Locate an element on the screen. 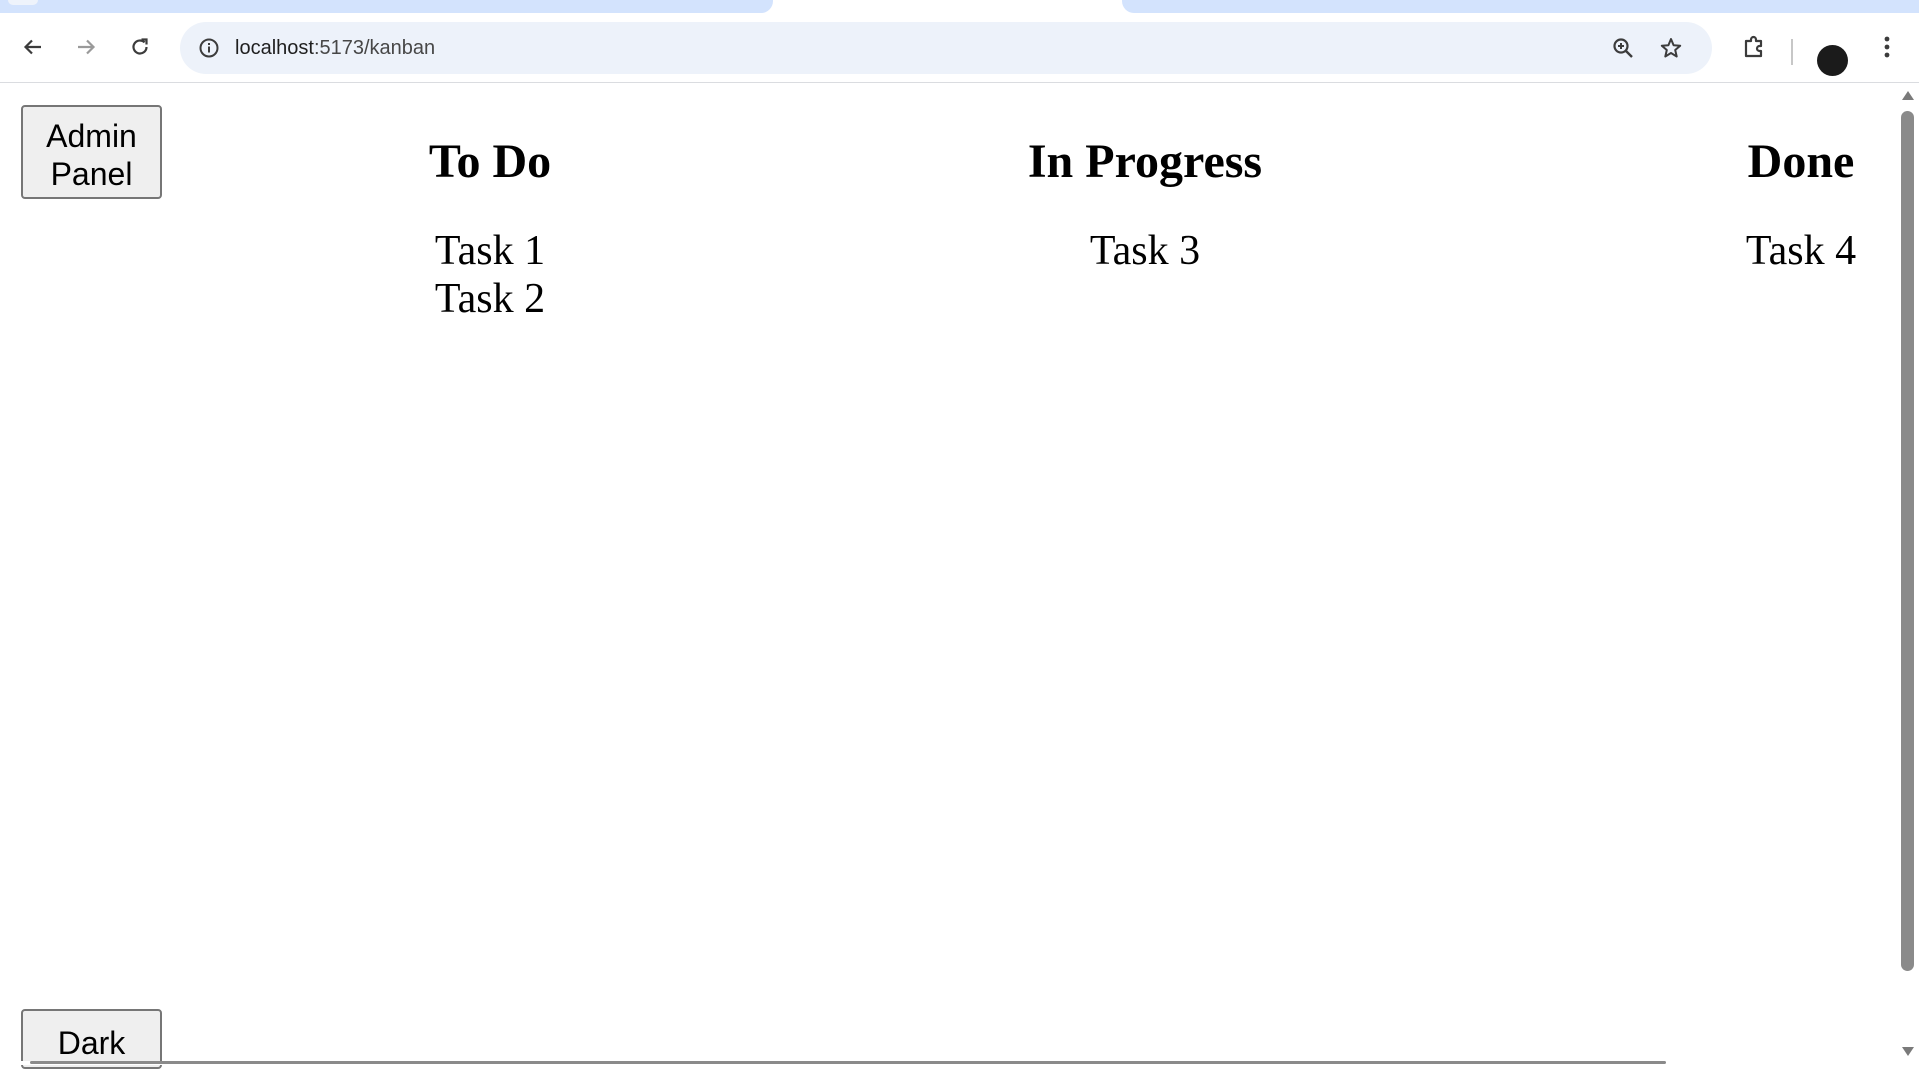  zoom-icon is located at coordinates (1623, 48).